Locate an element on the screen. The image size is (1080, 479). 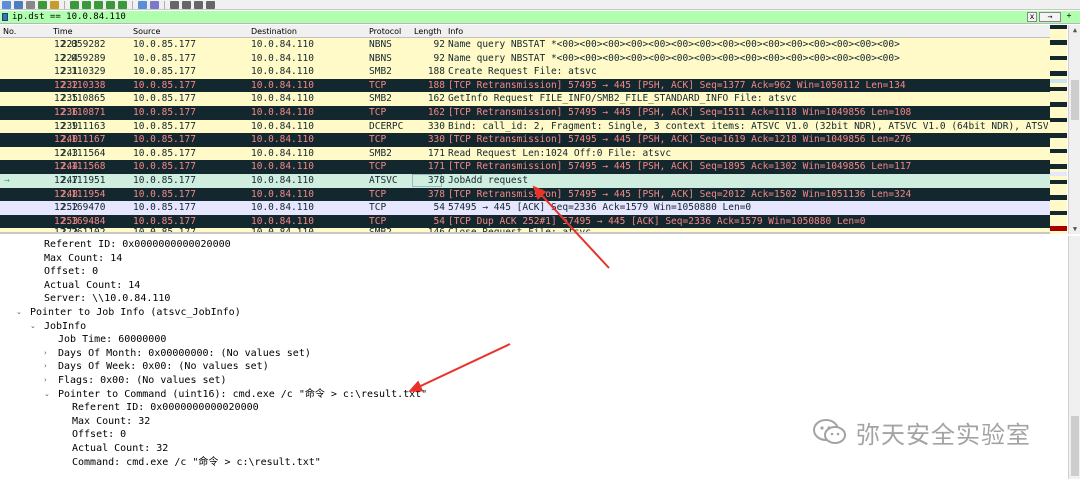
packet-minimap is located at coordinates (1058, 129).